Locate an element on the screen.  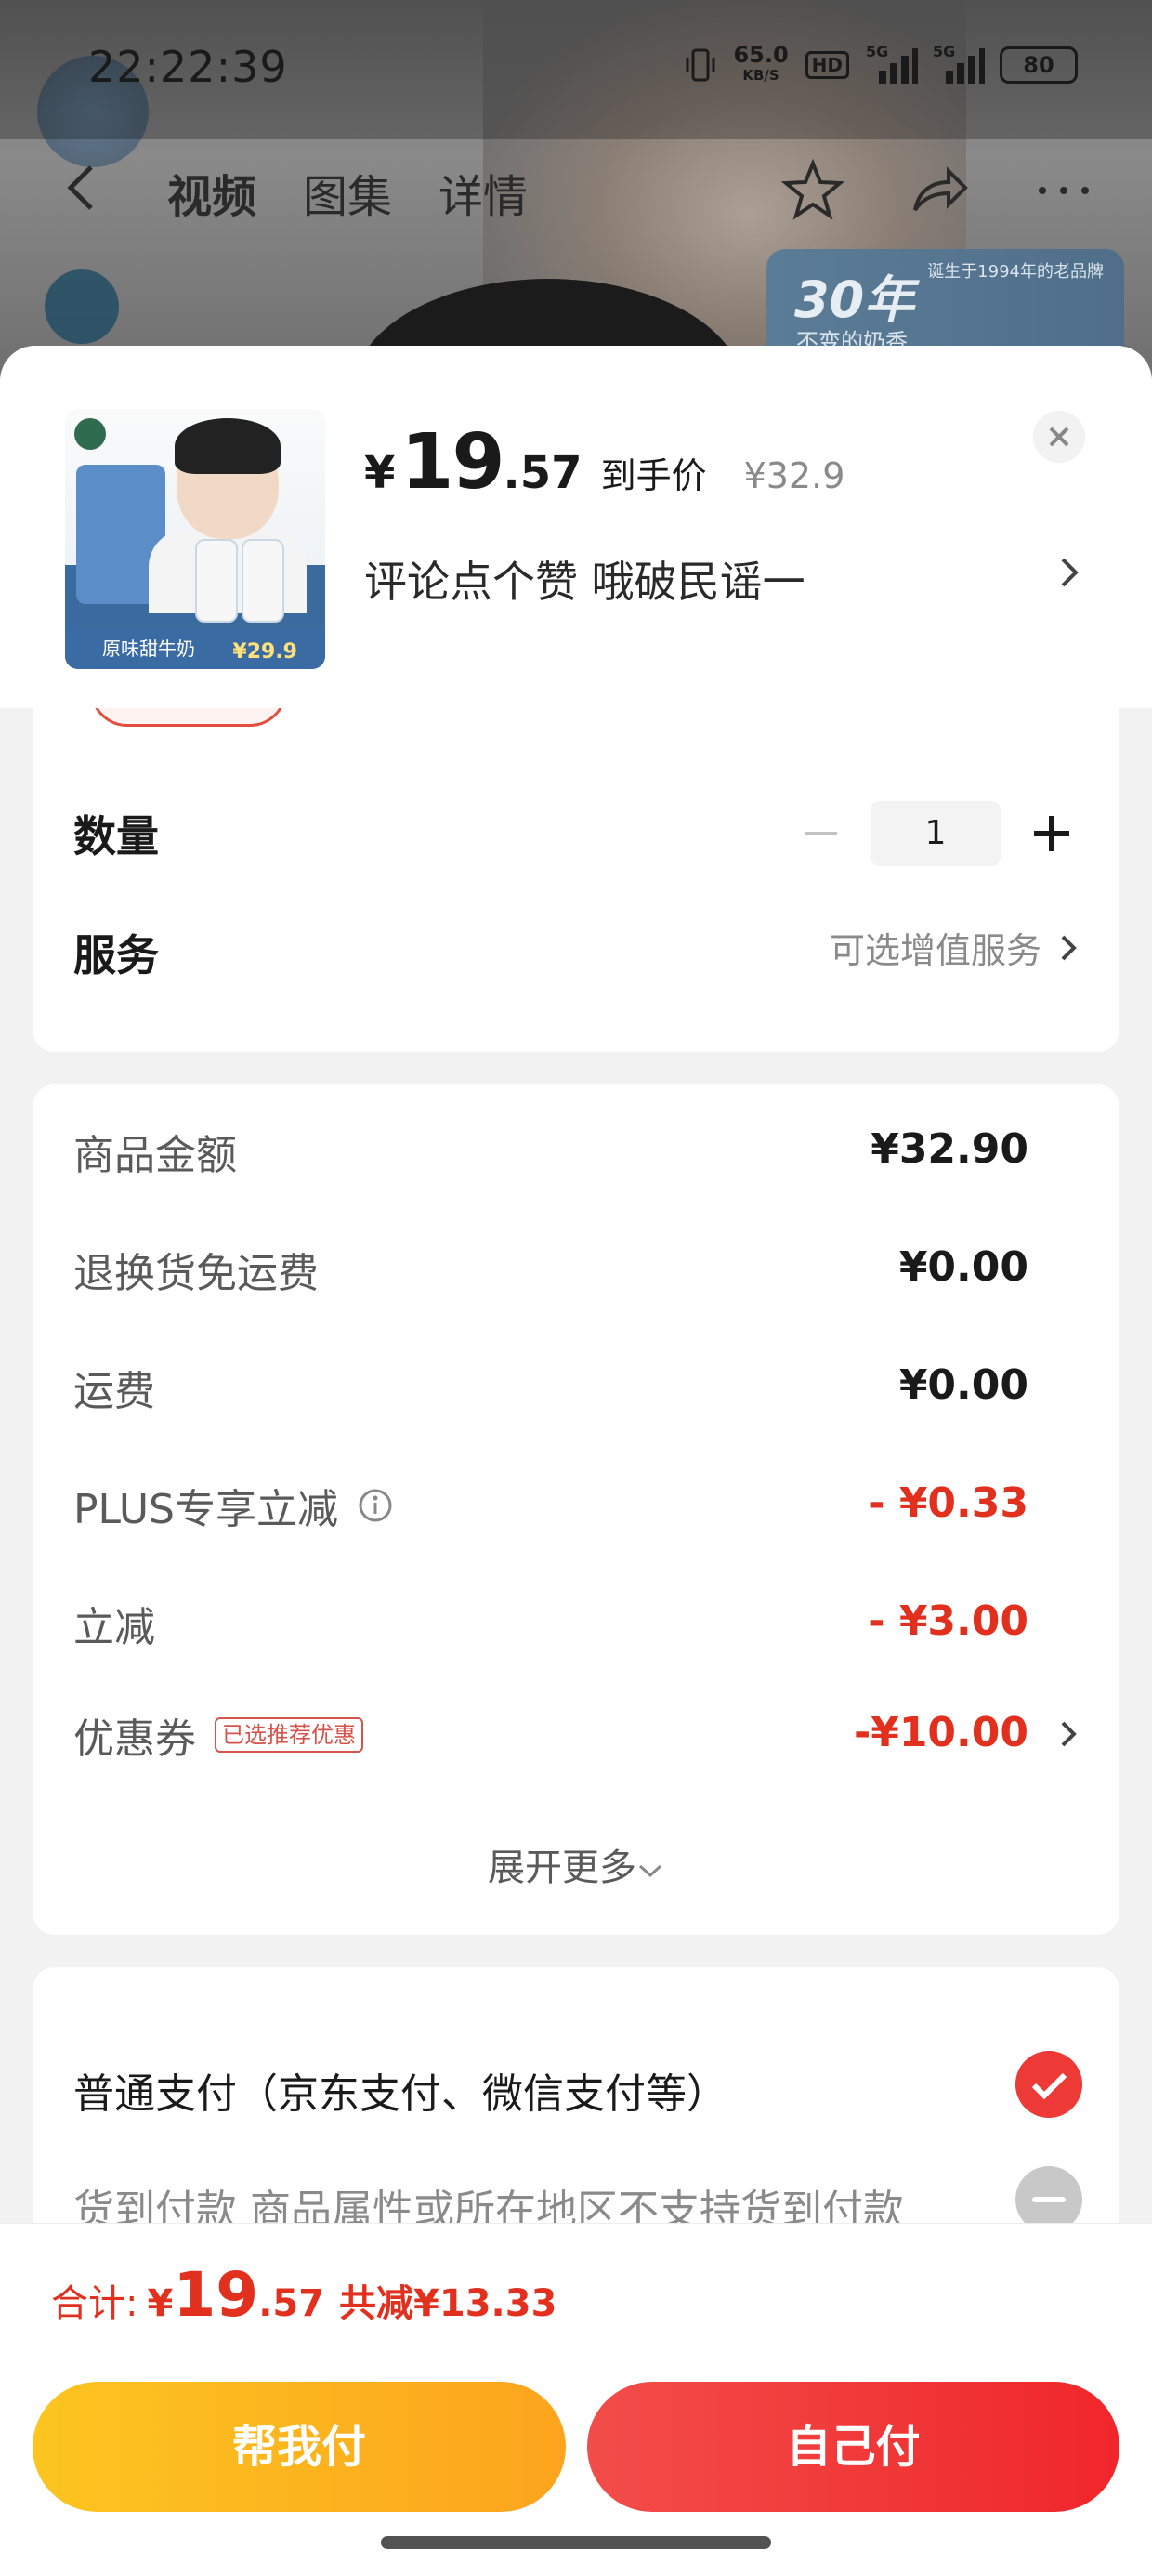
price-integer: 19 is located at coordinates (452, 462).